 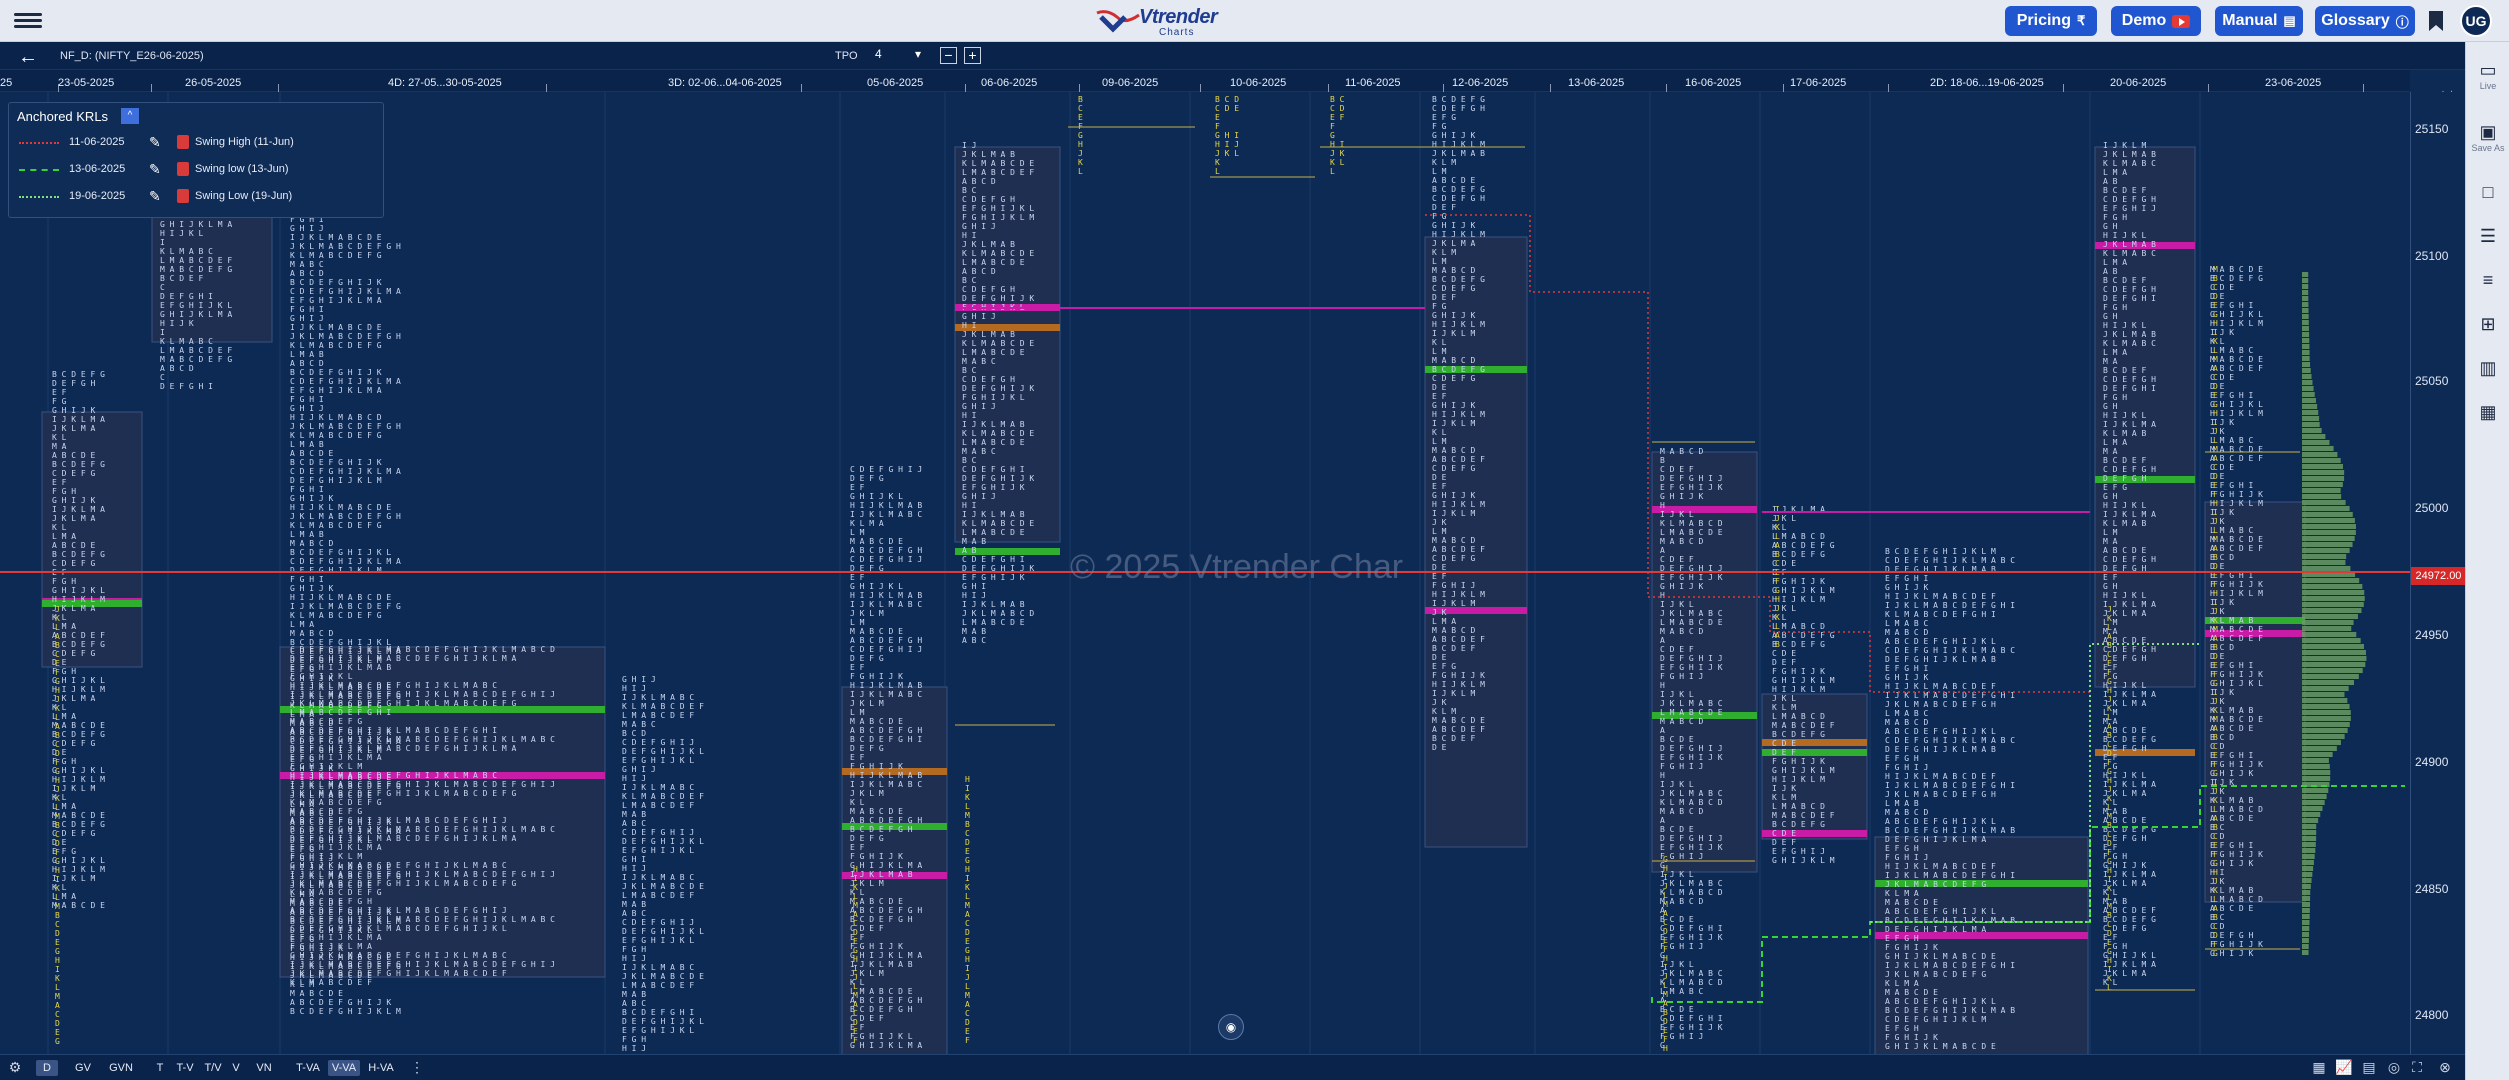 I want to click on save-as-button: ▣ Save As, so click(x=2487, y=137).